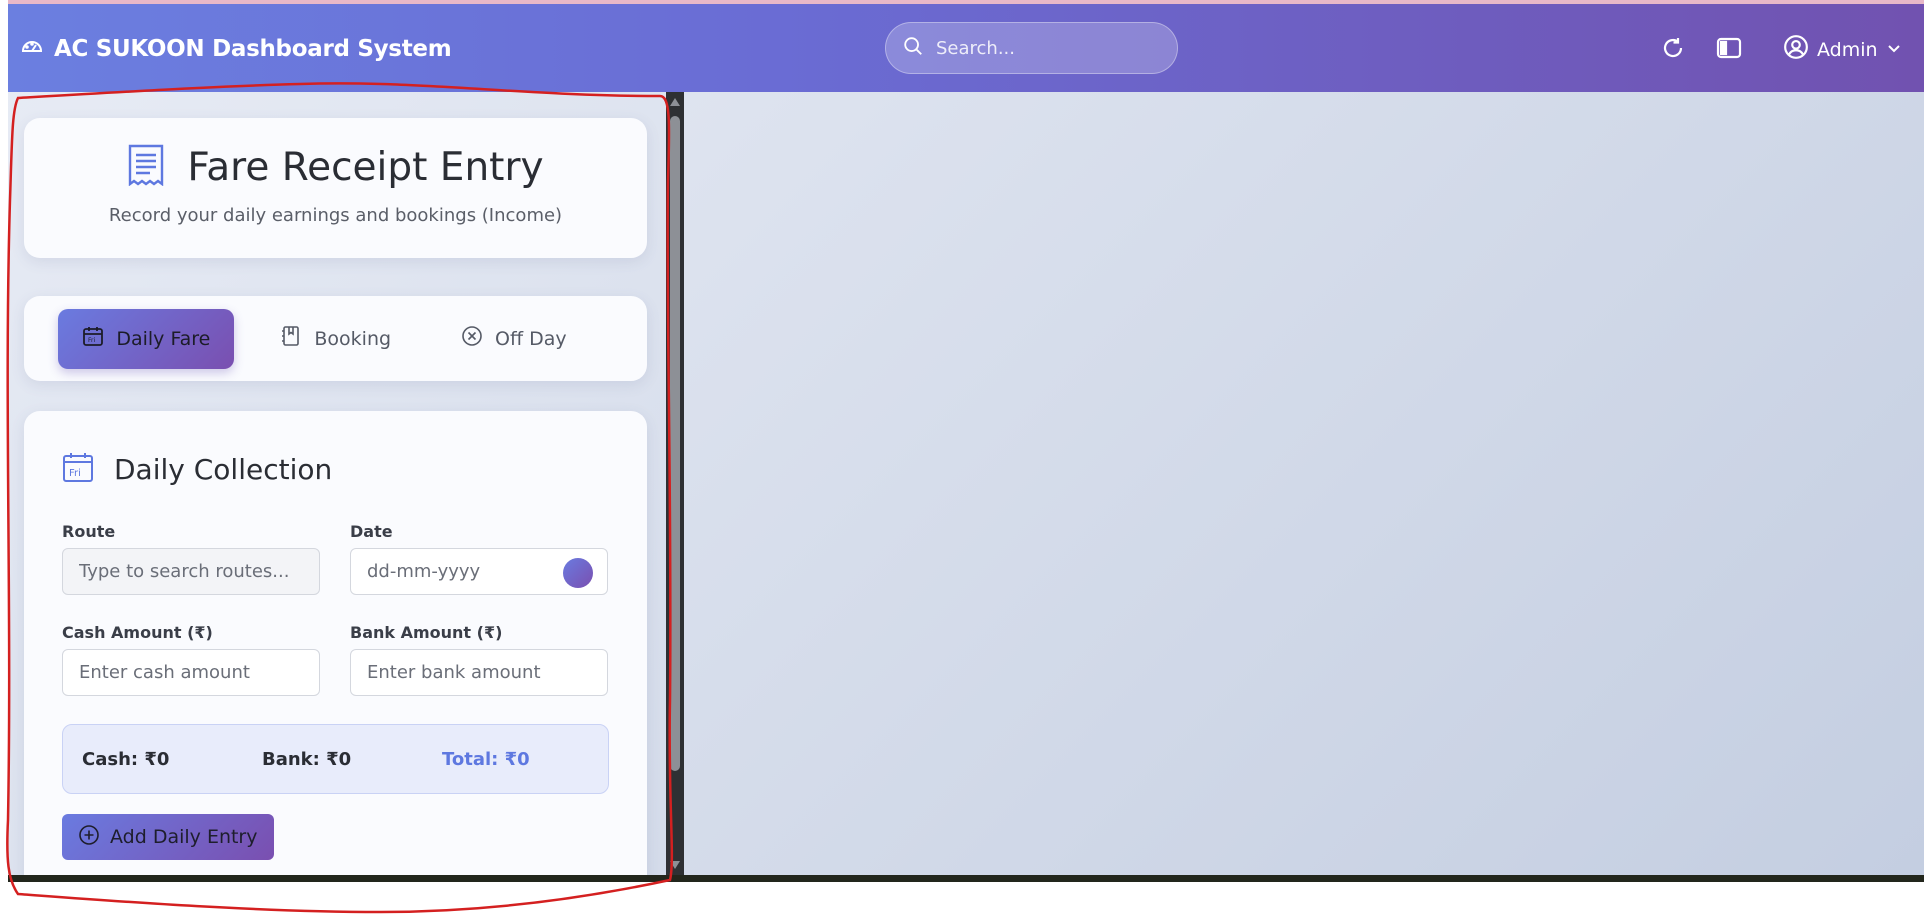  I want to click on tab-daily-fare: Fri Daily Fare, so click(146, 338).